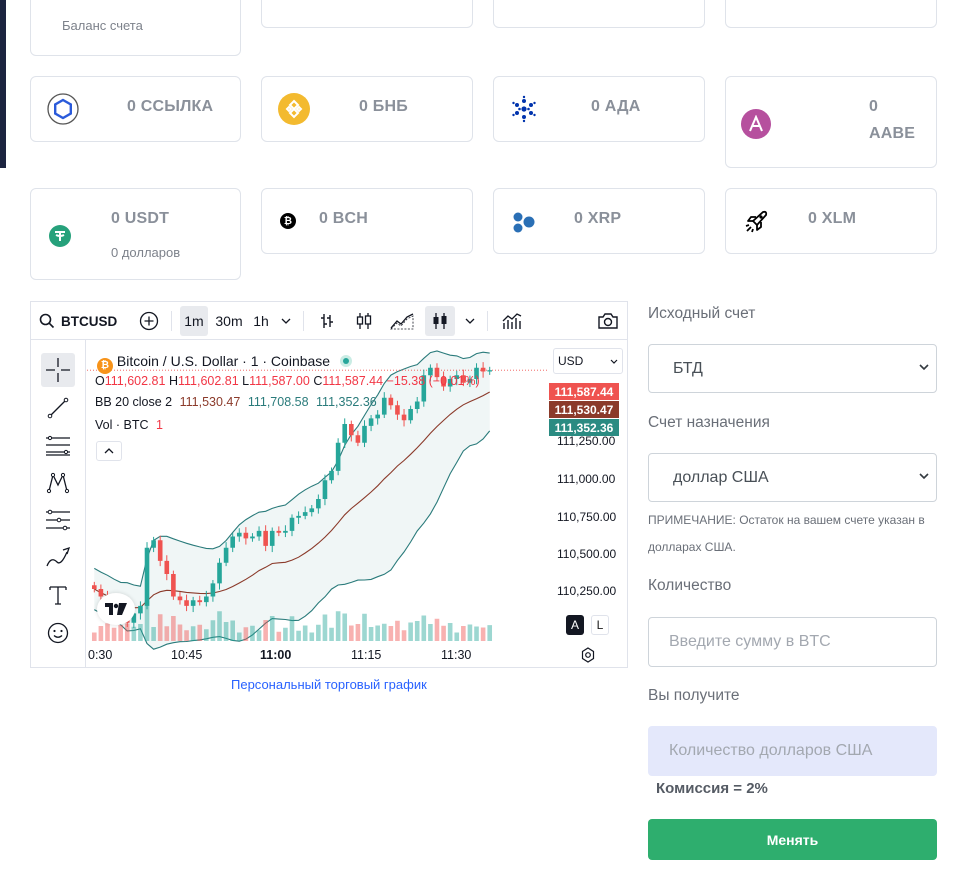 Image resolution: width=964 pixels, height=872 pixels. Describe the element at coordinates (105, 366) in the screenshot. I see `bitcoin-icon: ₿` at that location.